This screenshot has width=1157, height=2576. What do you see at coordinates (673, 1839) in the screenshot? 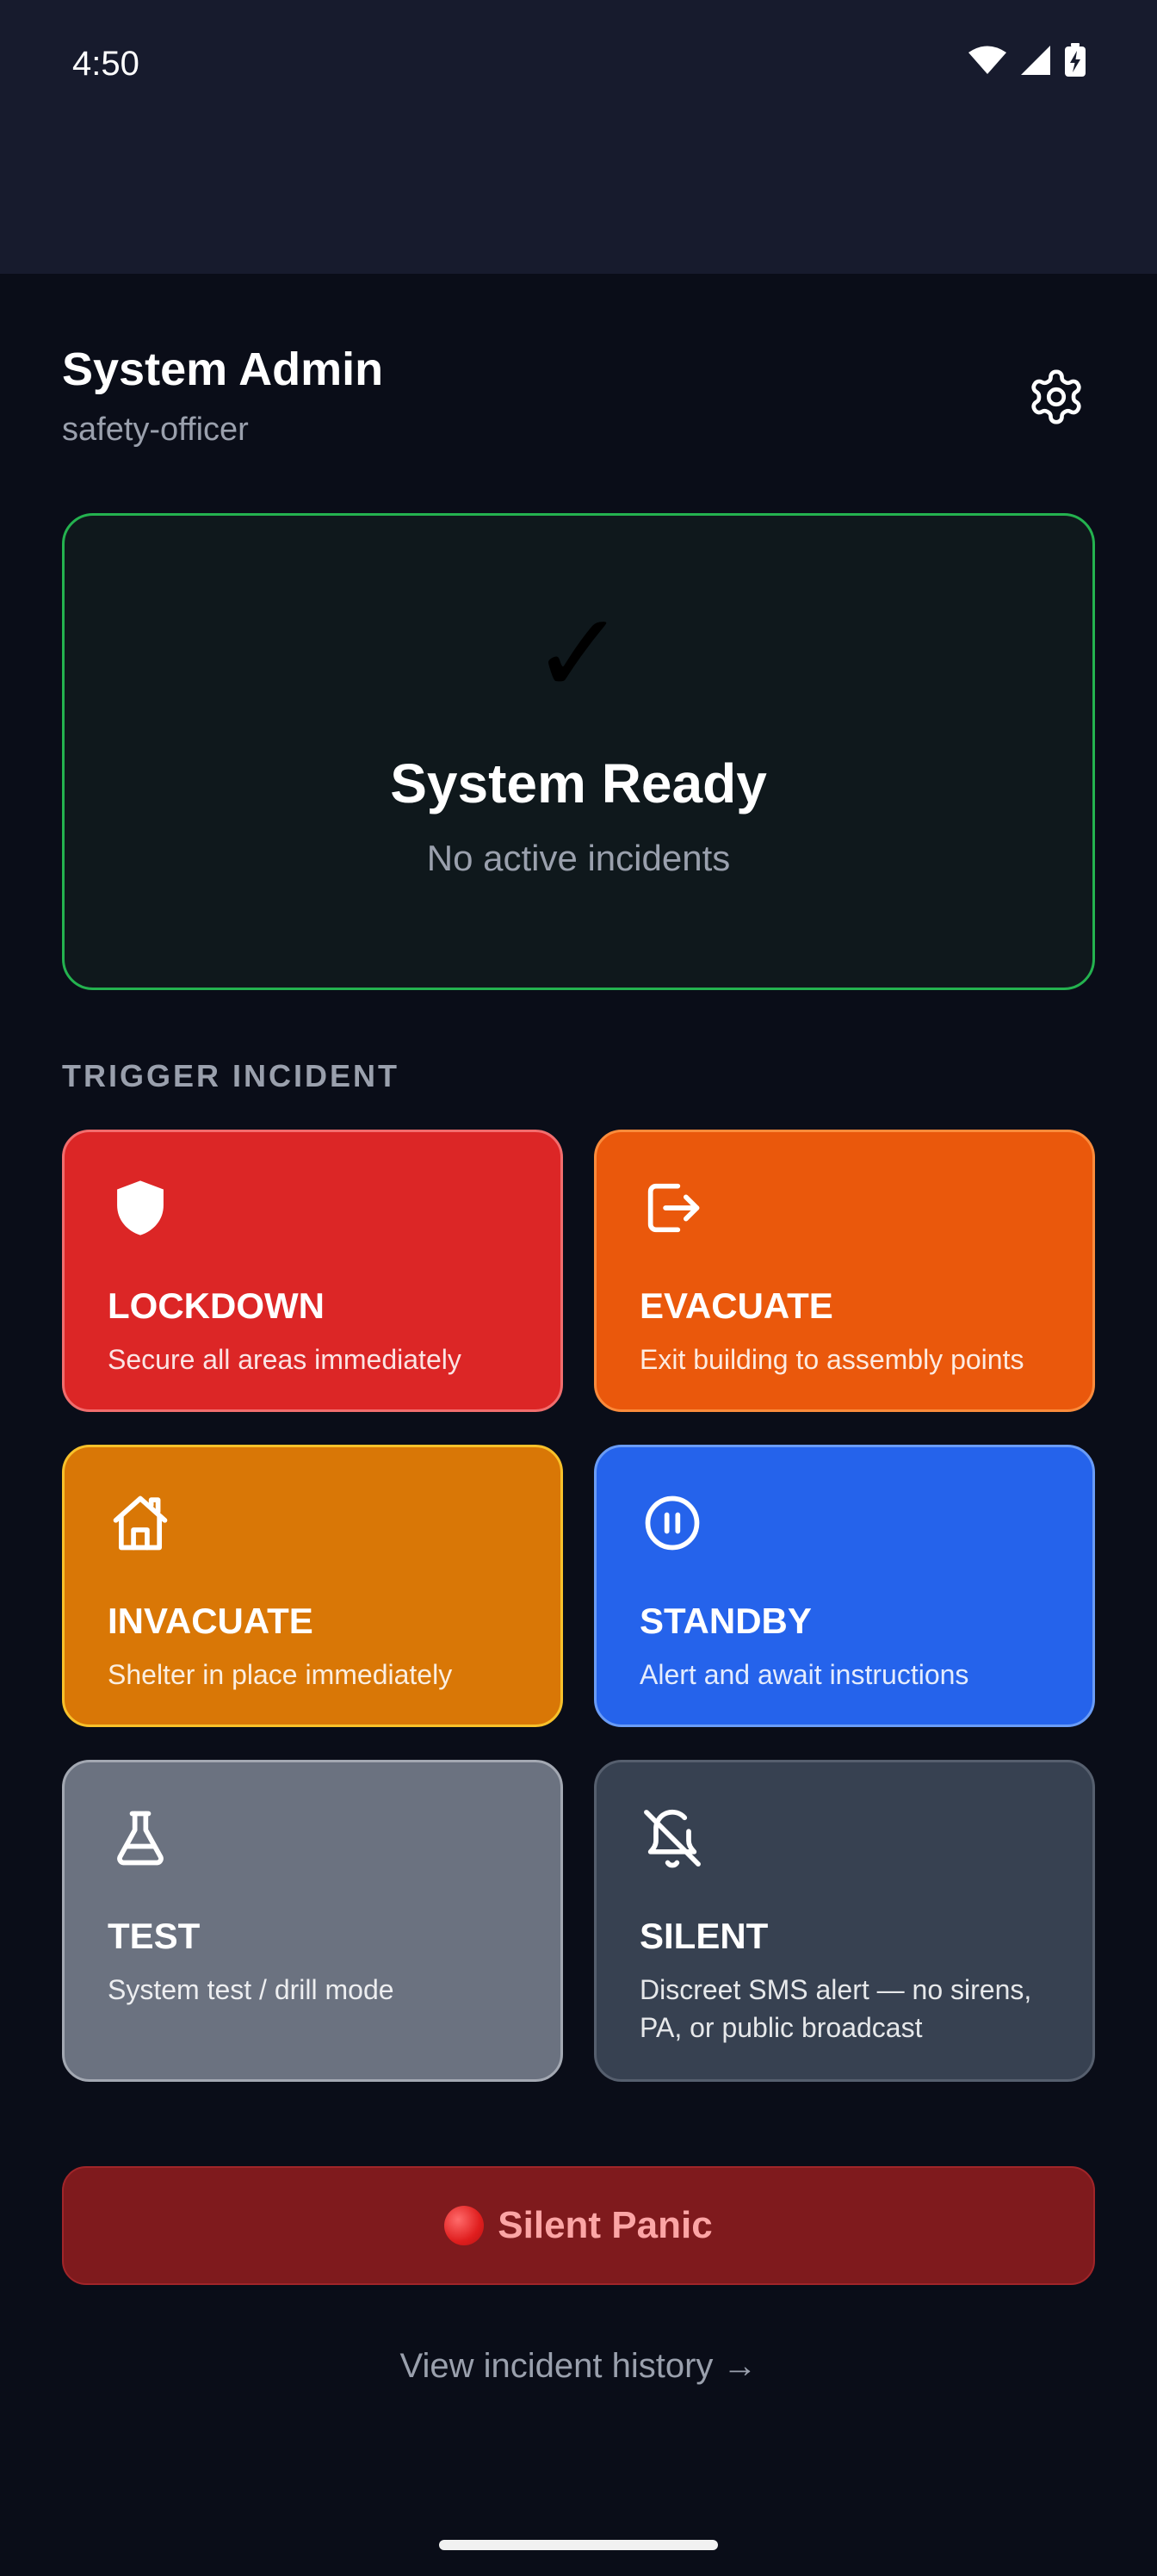
I see `bell-off-icon` at bounding box center [673, 1839].